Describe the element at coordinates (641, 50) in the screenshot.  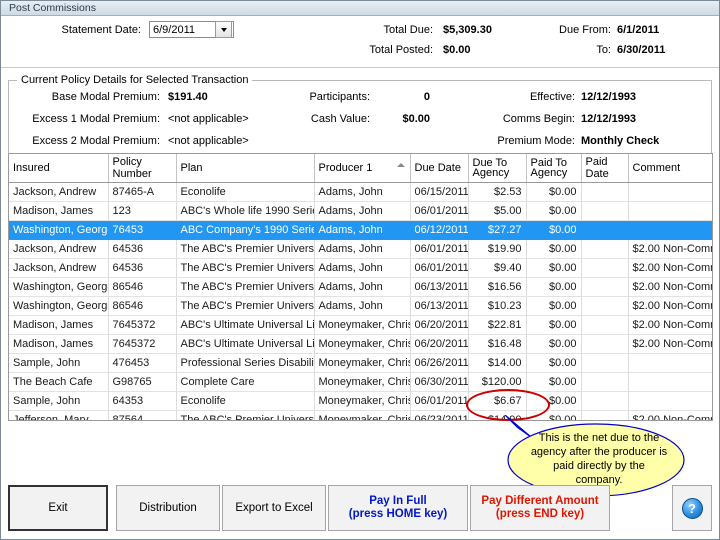
I see `to-value: 6/30/2011` at that location.